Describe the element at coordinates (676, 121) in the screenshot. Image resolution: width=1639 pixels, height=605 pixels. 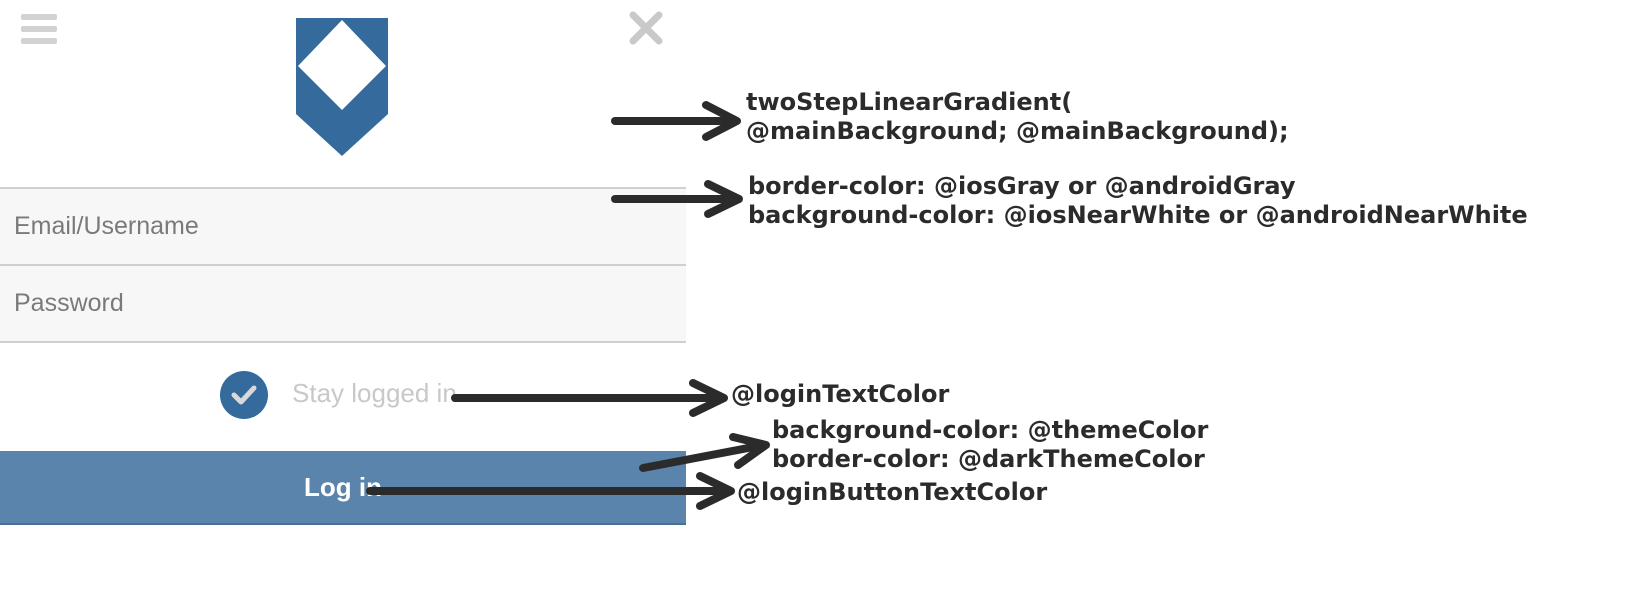
I see `arrow-background` at that location.